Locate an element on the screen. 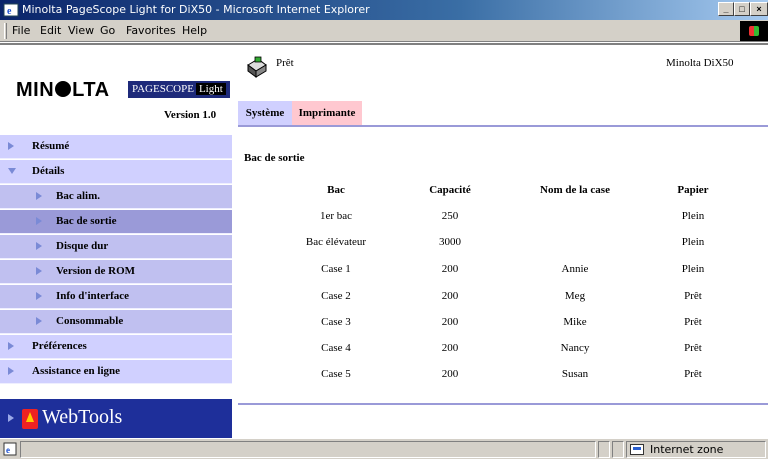  internet-explorer-icon: e is located at coordinates (11, 10).